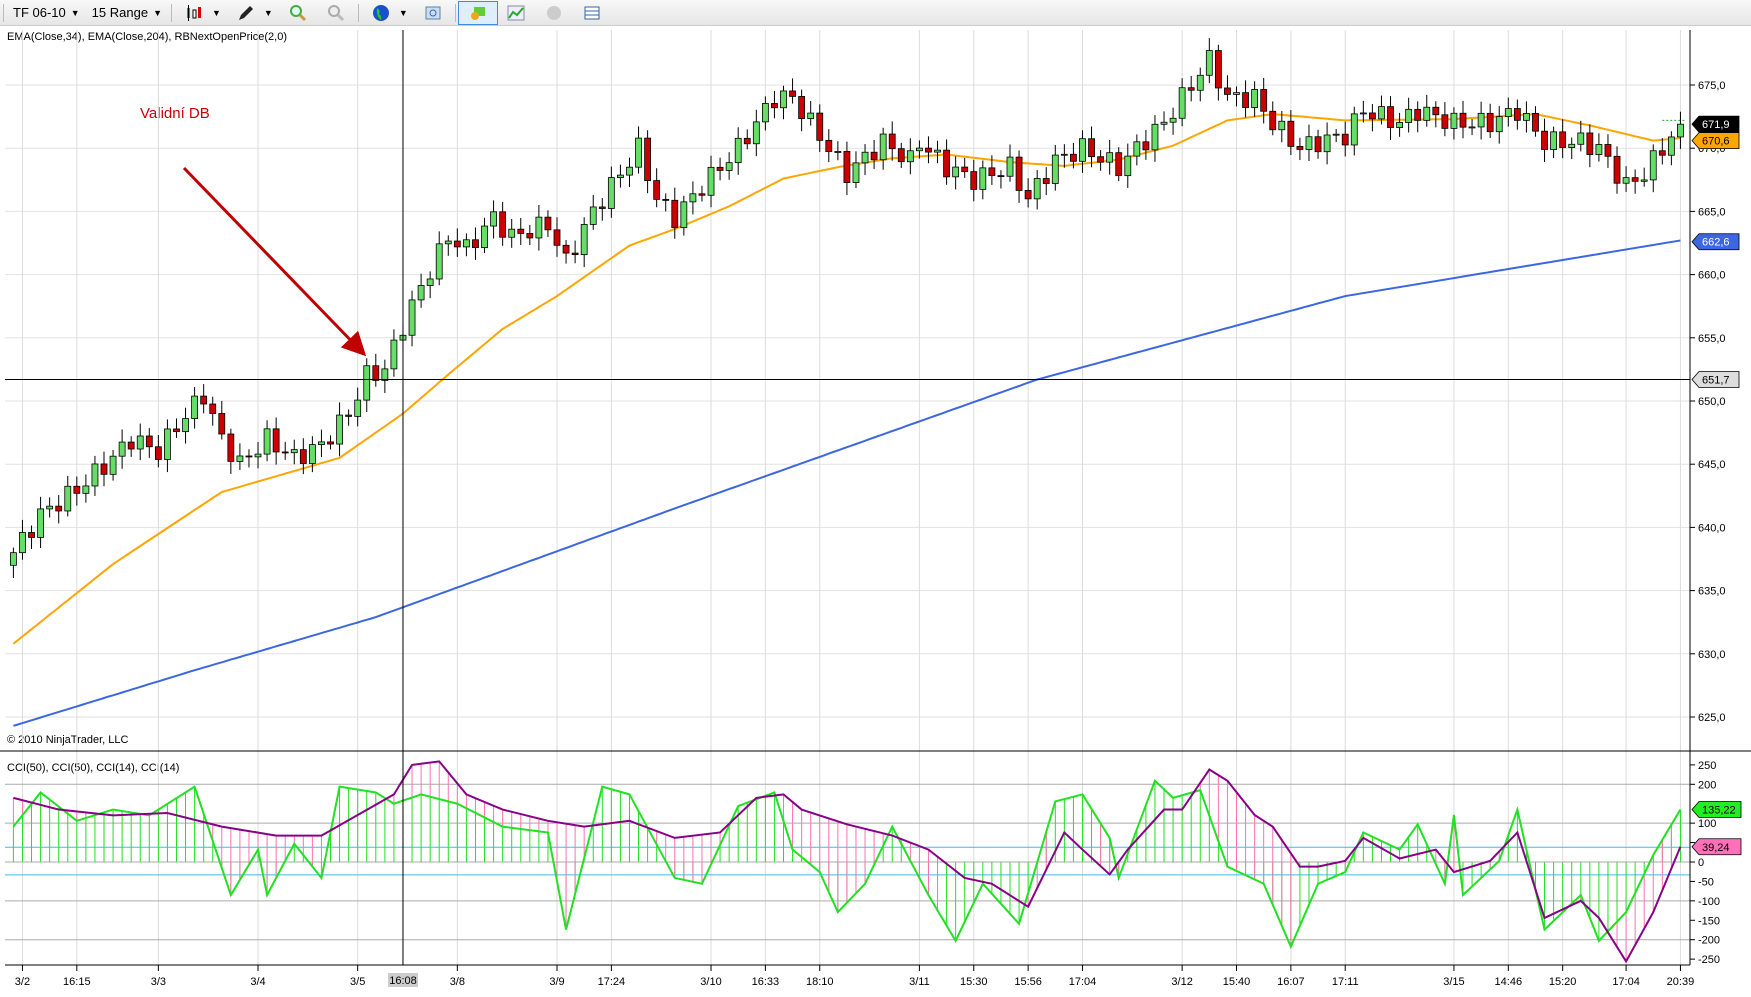  What do you see at coordinates (1028, 982) in the screenshot?
I see `time-tick-label: 15:56` at bounding box center [1028, 982].